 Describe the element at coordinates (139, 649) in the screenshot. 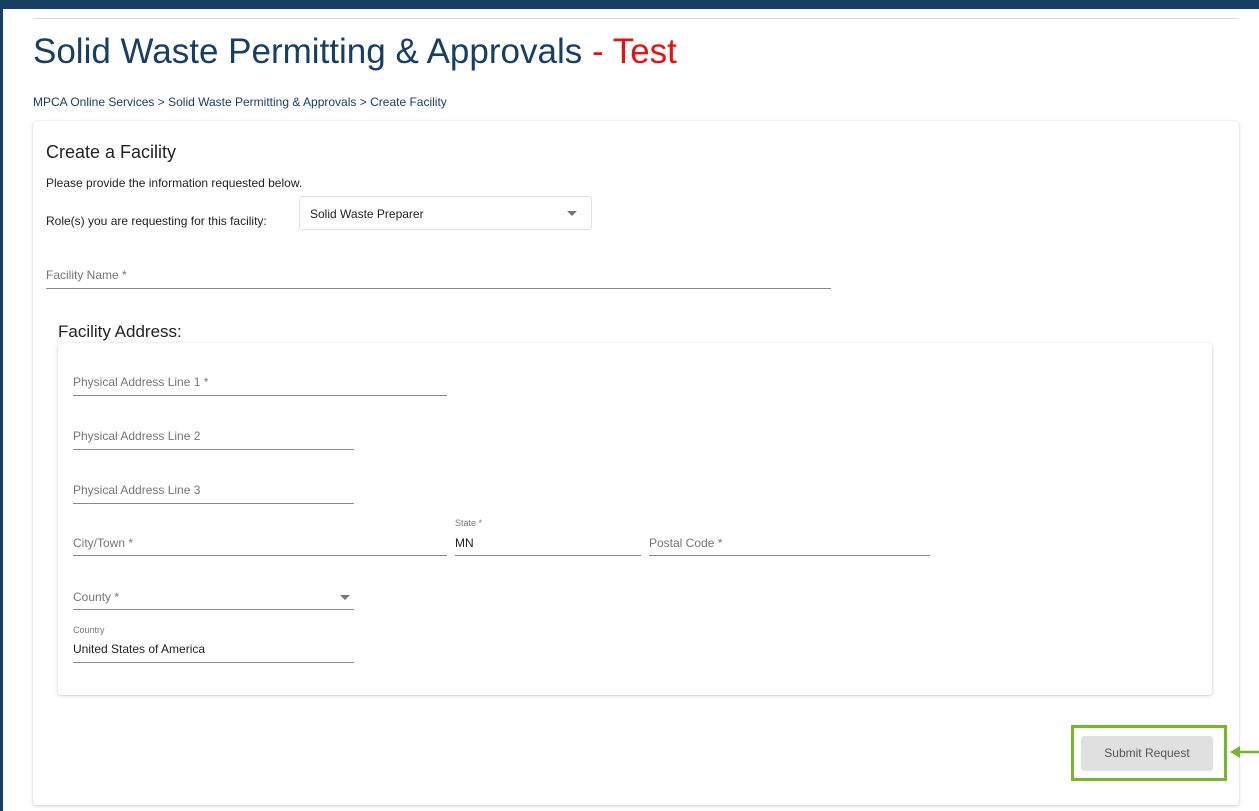

I see `country-value: United States of America` at that location.